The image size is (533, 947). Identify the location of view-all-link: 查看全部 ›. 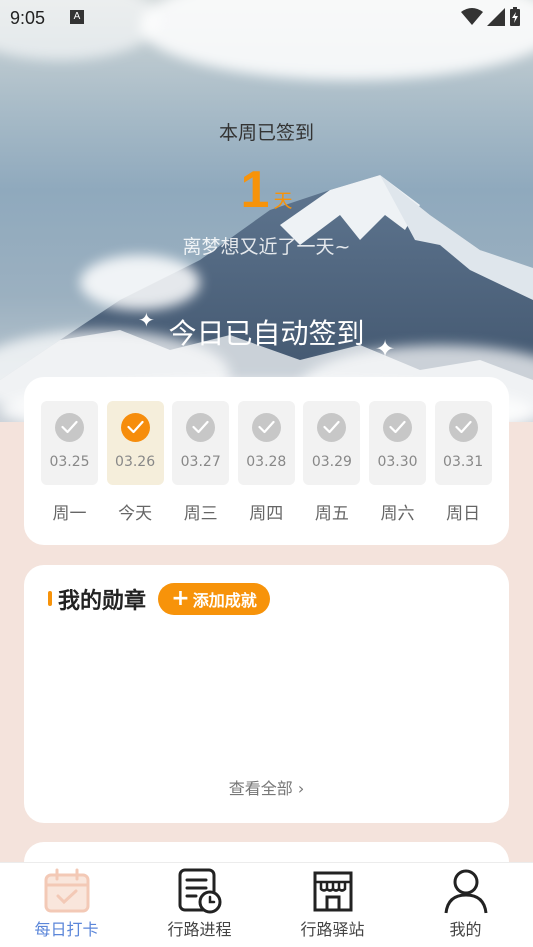
(266, 787).